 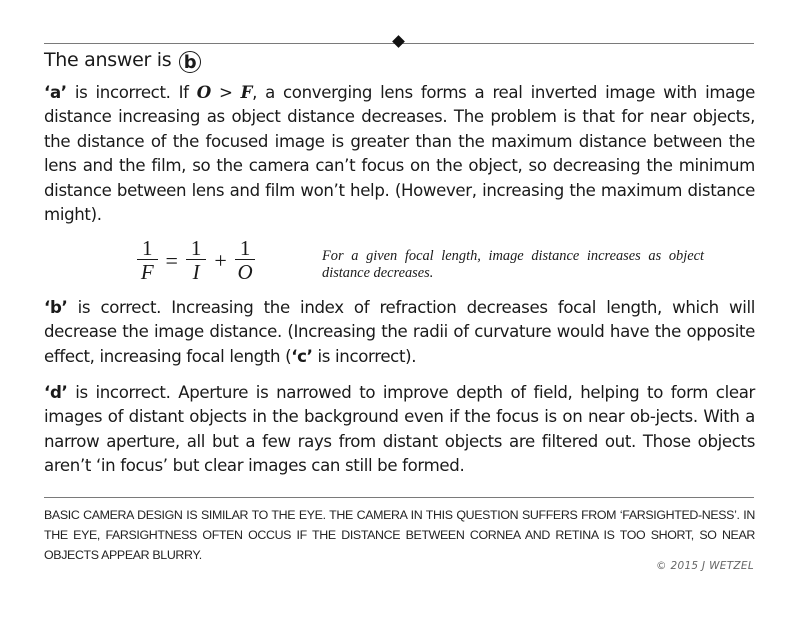 I want to click on explanation-text: is incorrect. If, so click(x=131, y=92).